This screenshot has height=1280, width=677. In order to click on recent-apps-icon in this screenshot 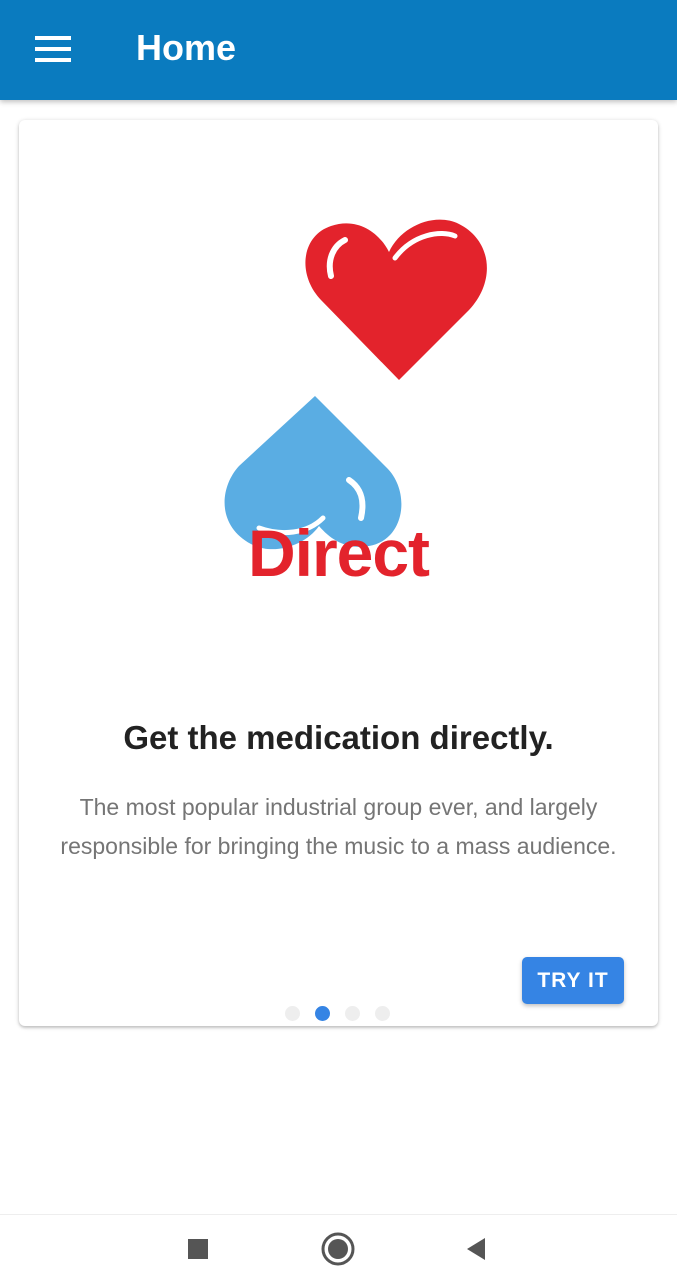, I will do `click(198, 1249)`.